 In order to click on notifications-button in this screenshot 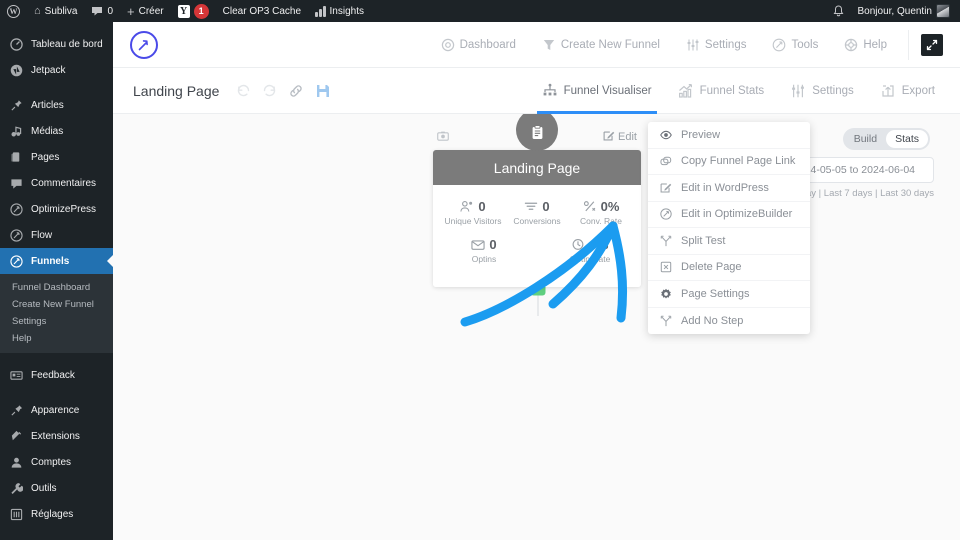, I will do `click(838, 11)`.